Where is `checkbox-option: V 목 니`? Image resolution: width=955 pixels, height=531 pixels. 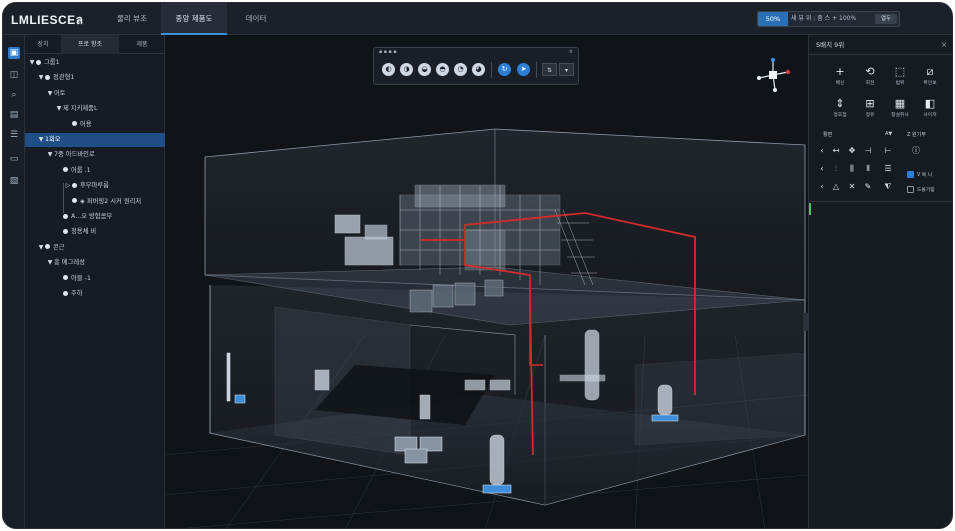
checkbox-option: V 목 니 is located at coordinates (919, 174).